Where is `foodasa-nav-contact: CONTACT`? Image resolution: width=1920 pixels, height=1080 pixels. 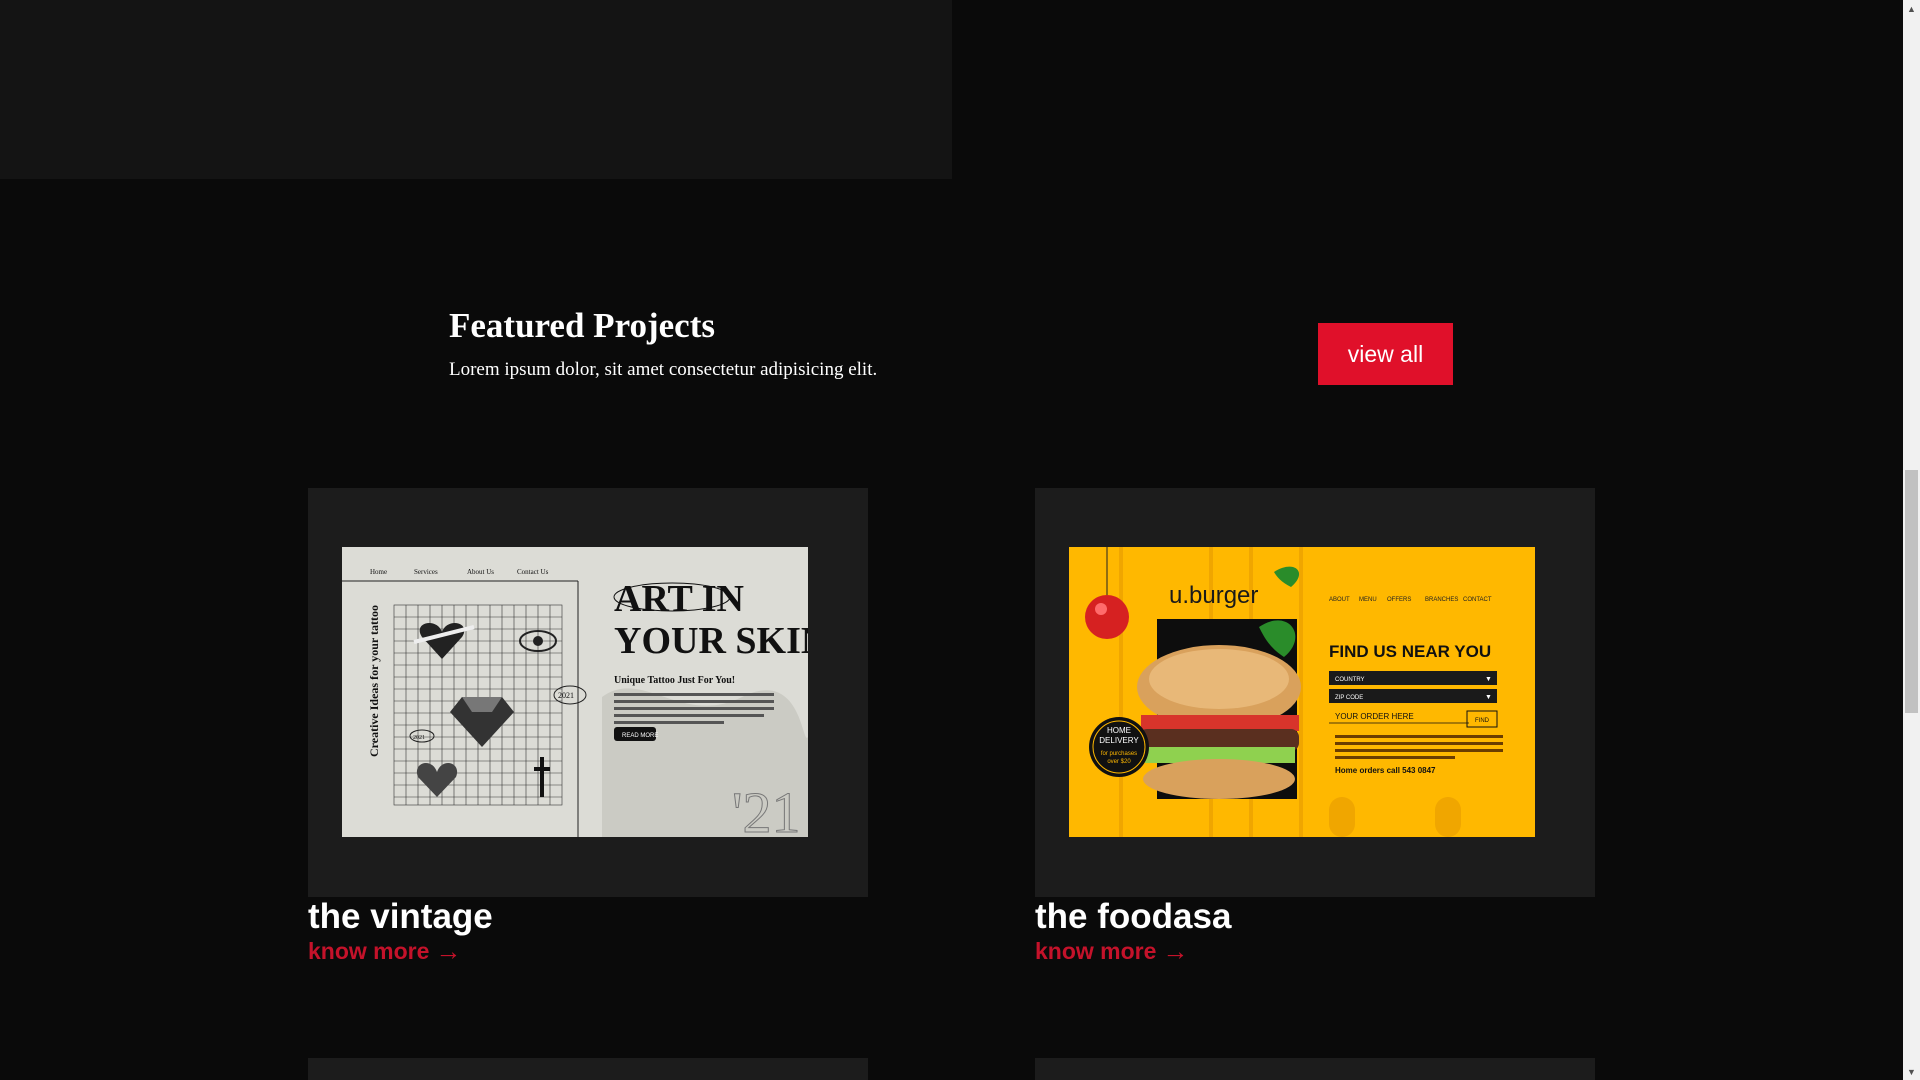
foodasa-nav-contact: CONTACT is located at coordinates (1477, 600).